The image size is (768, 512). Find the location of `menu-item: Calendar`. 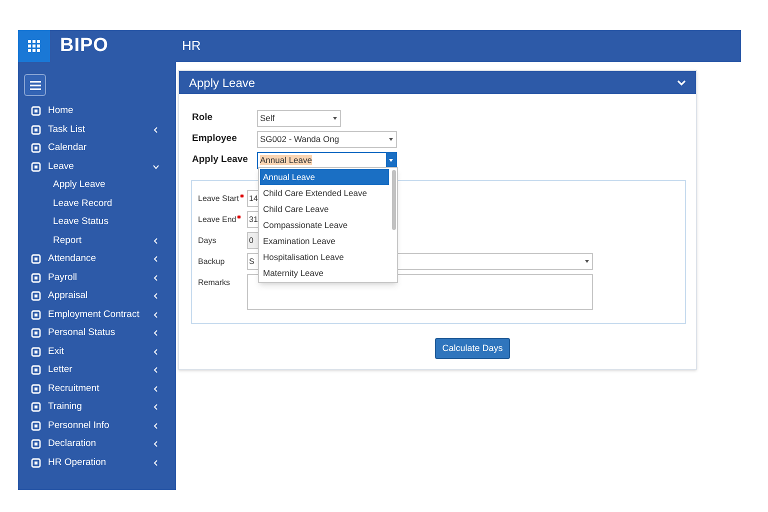

menu-item: Calendar is located at coordinates (103, 148).